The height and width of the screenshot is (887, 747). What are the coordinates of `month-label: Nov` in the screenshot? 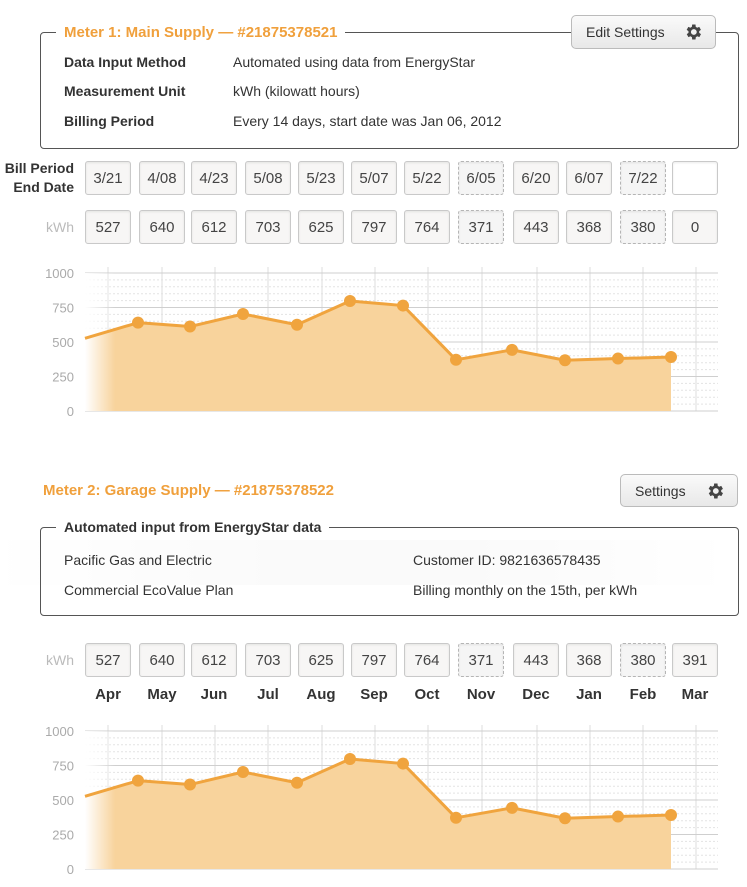 It's located at (481, 694).